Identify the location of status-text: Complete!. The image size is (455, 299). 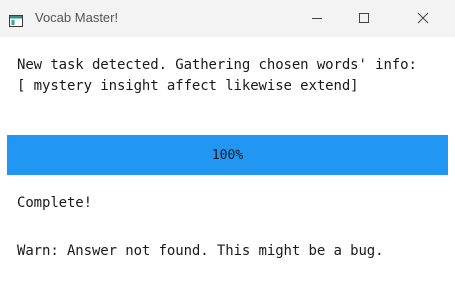
(54, 203).